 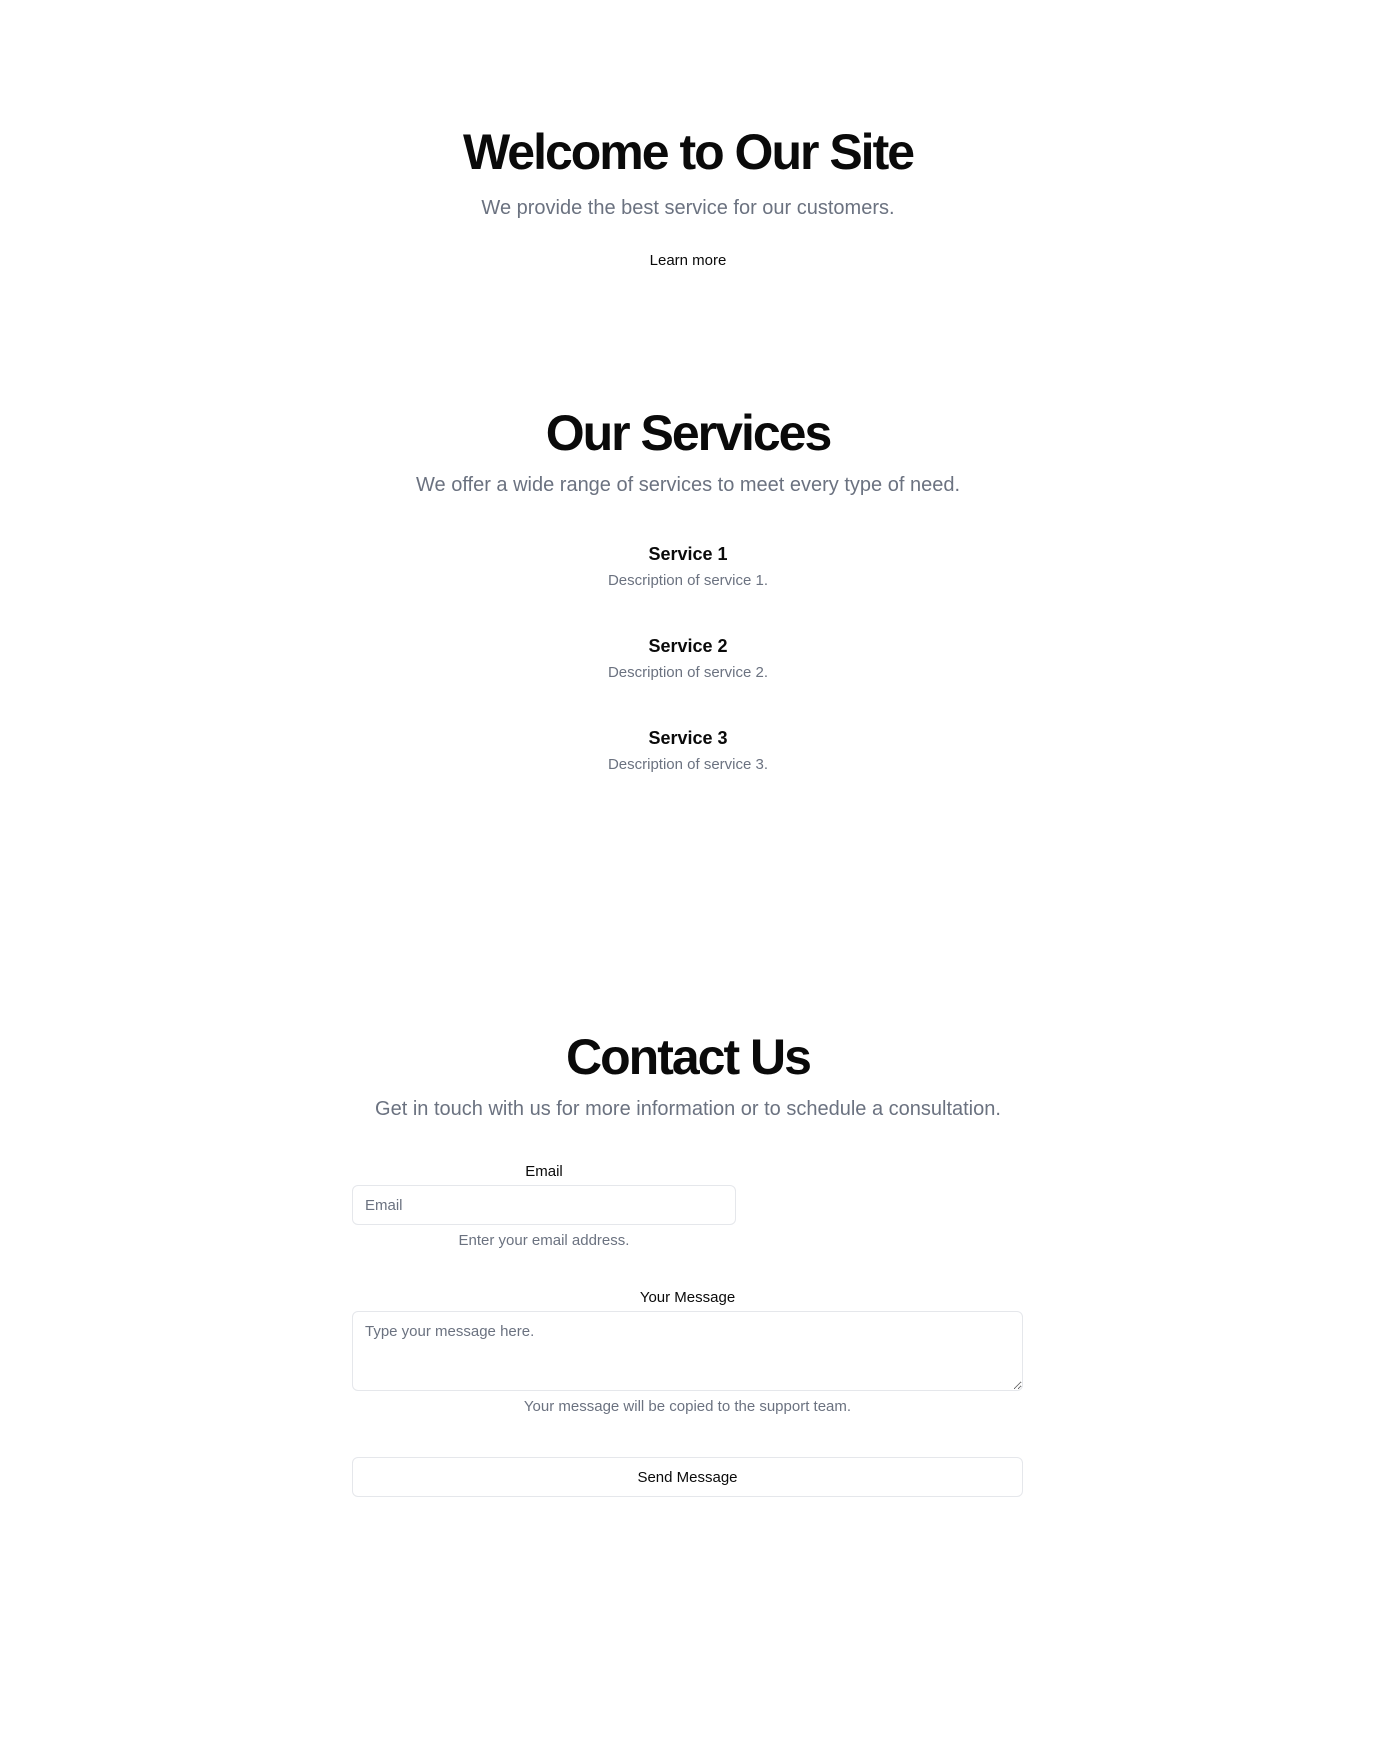 I want to click on services-title: Our Services, so click(x=689, y=433).